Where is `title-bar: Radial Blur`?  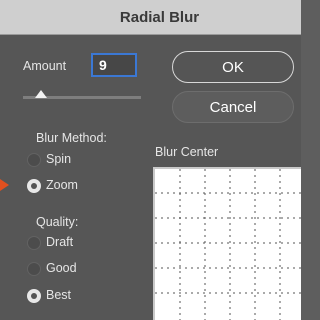
title-bar: Radial Blur is located at coordinates (150, 17).